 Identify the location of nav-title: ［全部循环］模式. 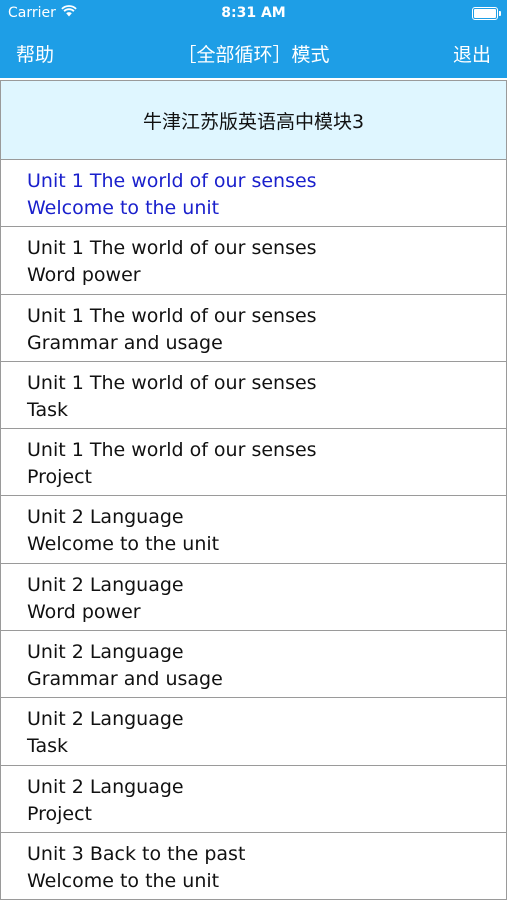
(253, 55).